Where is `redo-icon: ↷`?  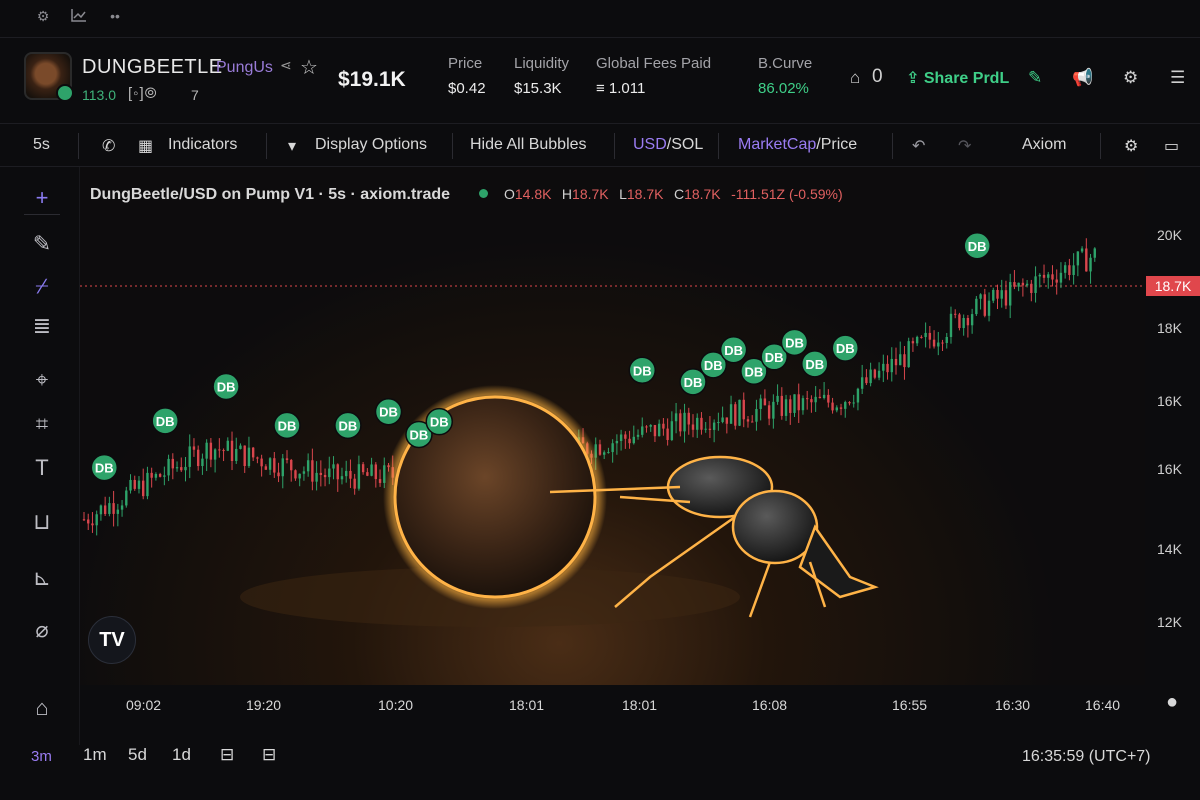 redo-icon: ↷ is located at coordinates (964, 146).